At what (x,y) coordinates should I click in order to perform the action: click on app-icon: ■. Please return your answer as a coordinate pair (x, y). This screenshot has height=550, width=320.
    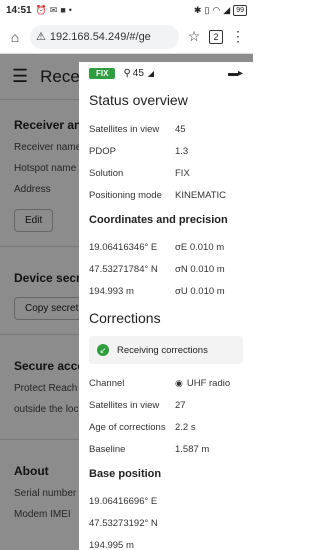
    Looking at the image, I should click on (63, 9).